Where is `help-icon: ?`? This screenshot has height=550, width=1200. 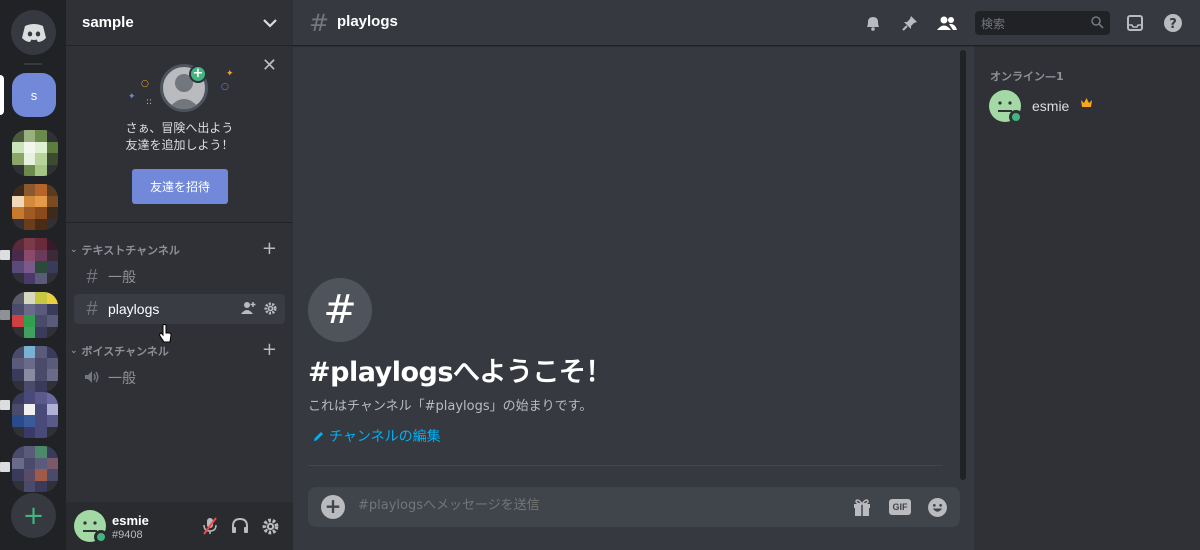 help-icon: ? is located at coordinates (1173, 23).